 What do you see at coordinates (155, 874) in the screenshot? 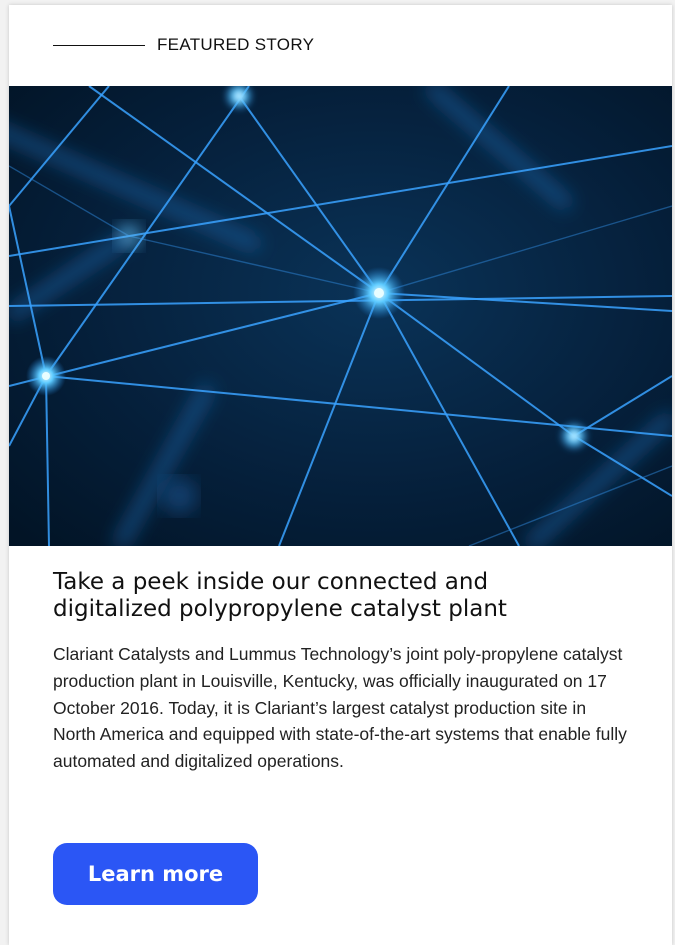
I see `learn-more-button: Learn more` at bounding box center [155, 874].